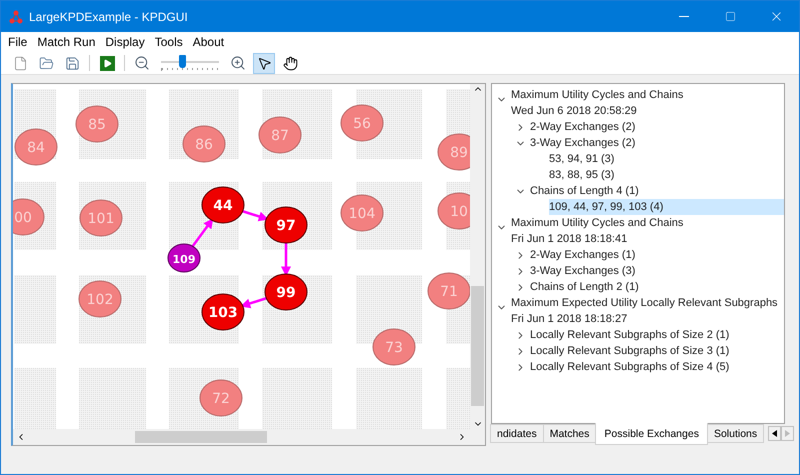  I want to click on zoom-in-icon, so click(238, 63).